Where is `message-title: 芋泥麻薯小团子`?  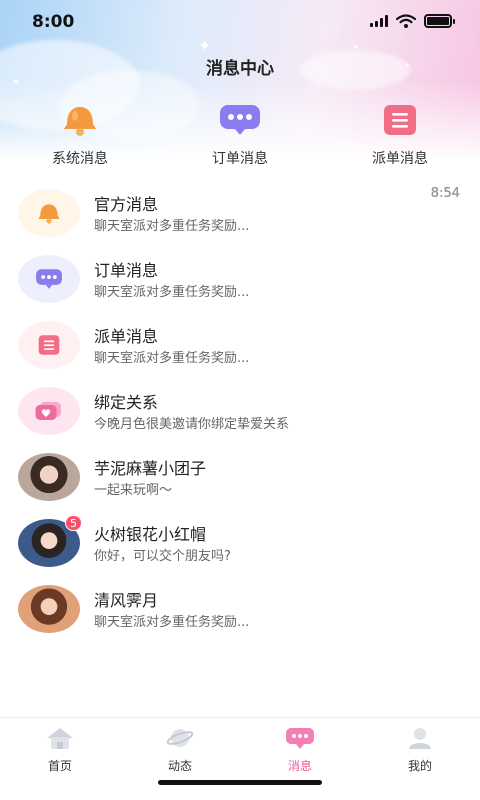
message-title: 芋泥麻薯小团子 is located at coordinates (150, 468).